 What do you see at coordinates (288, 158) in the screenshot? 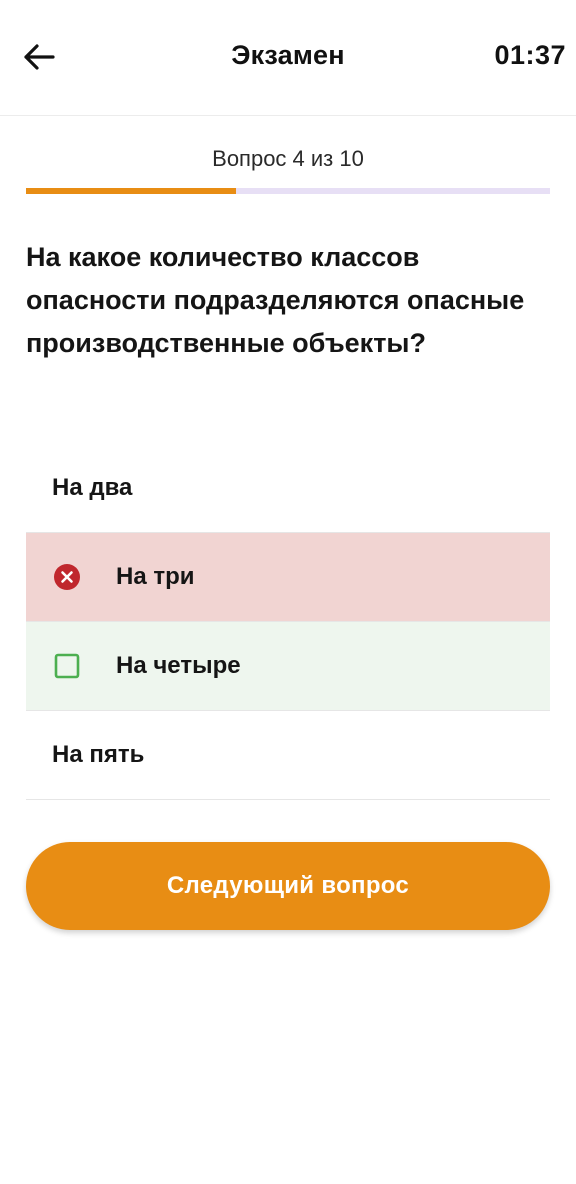
I see `question-counter: Вопрос 4 из 10` at bounding box center [288, 158].